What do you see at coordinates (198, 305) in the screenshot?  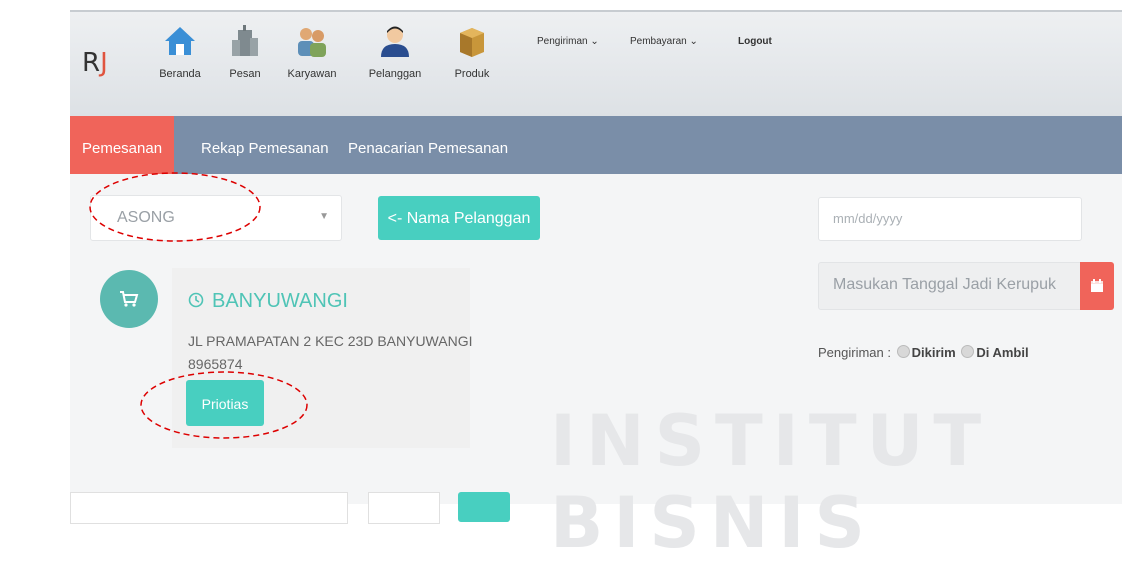 I see `annotation-overlay` at bounding box center [198, 305].